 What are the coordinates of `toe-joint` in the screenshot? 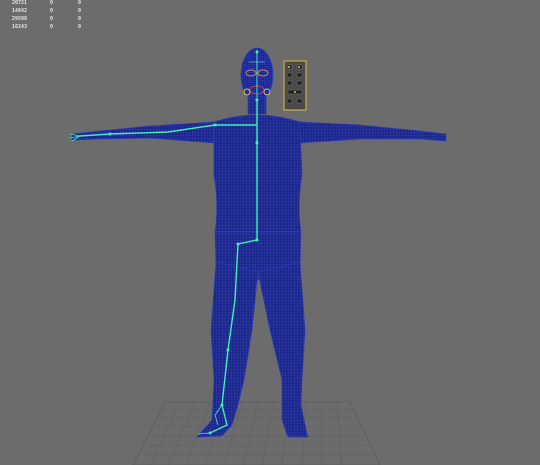 It's located at (210, 433).